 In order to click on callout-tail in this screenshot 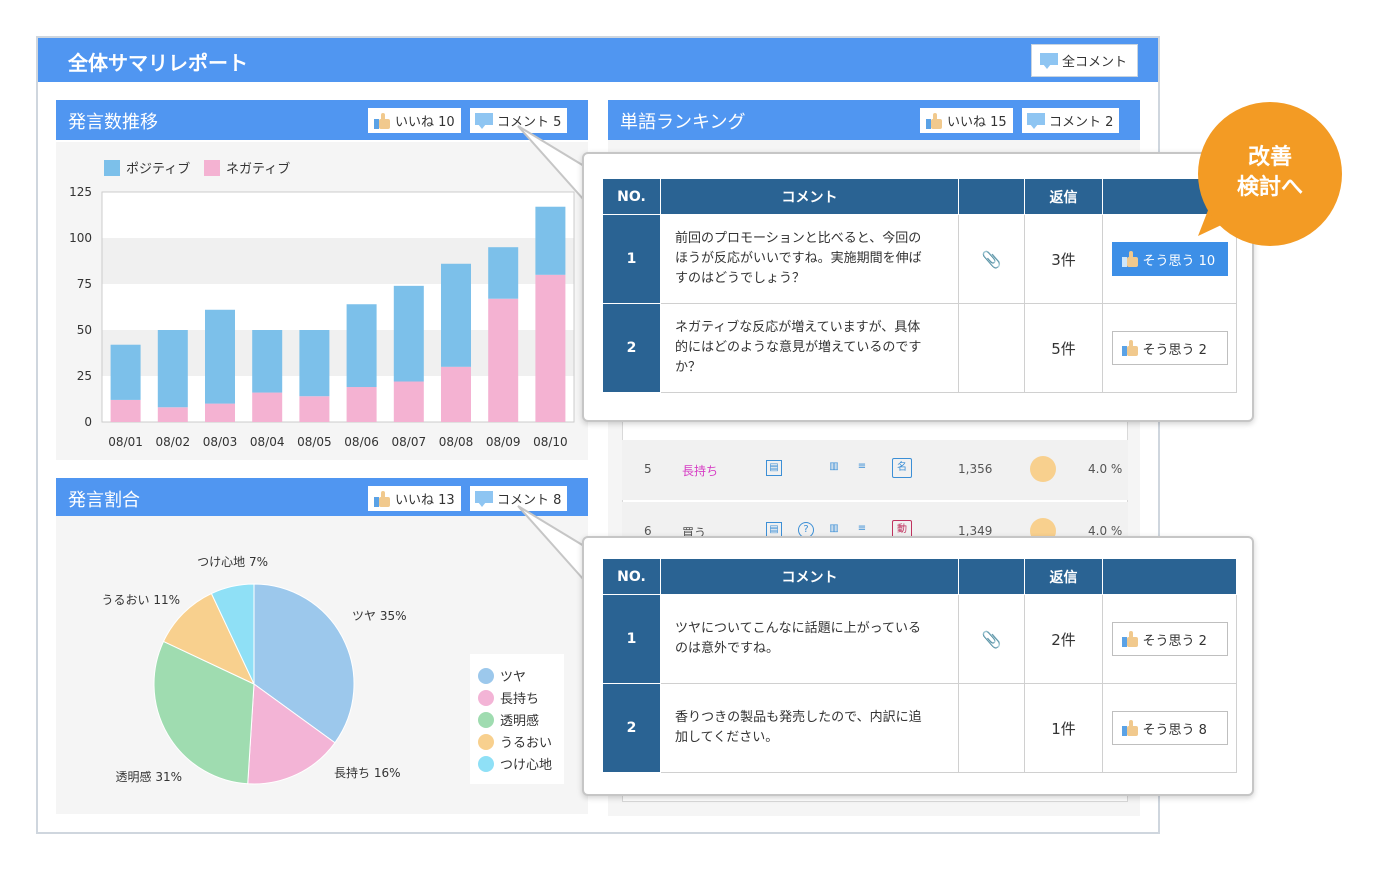, I will do `click(1215, 218)`.